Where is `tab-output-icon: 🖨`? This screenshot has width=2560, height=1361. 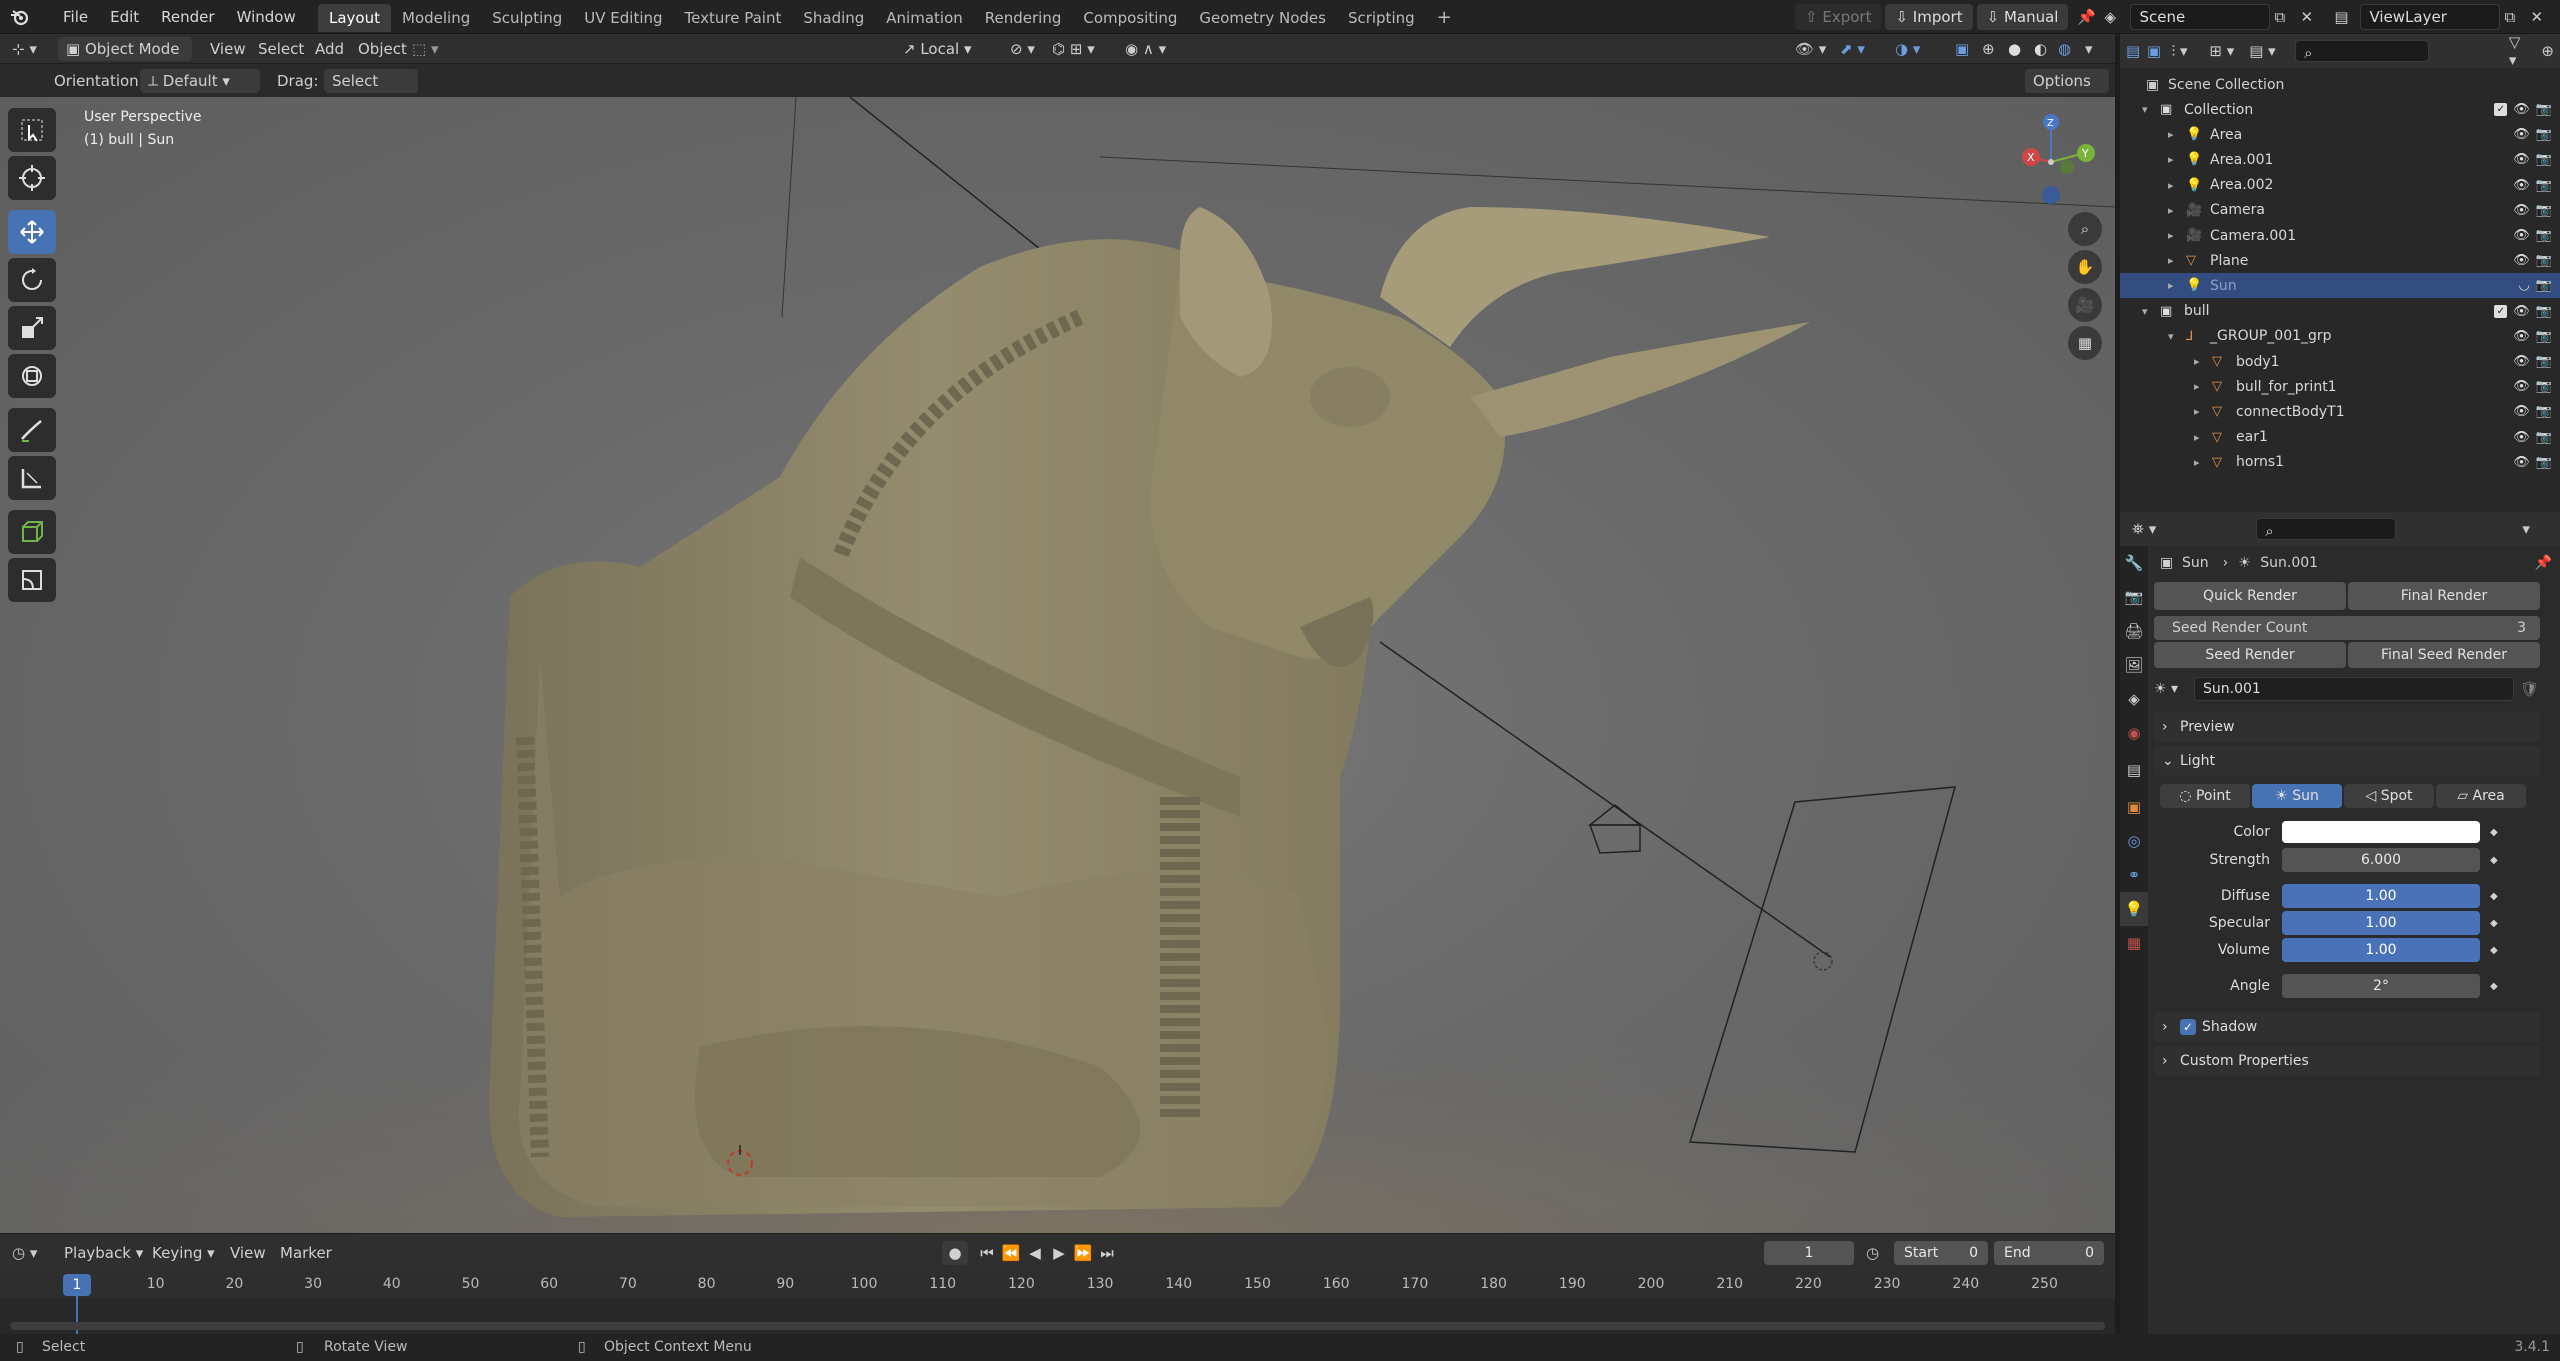 tab-output-icon: 🖨 is located at coordinates (2134, 631).